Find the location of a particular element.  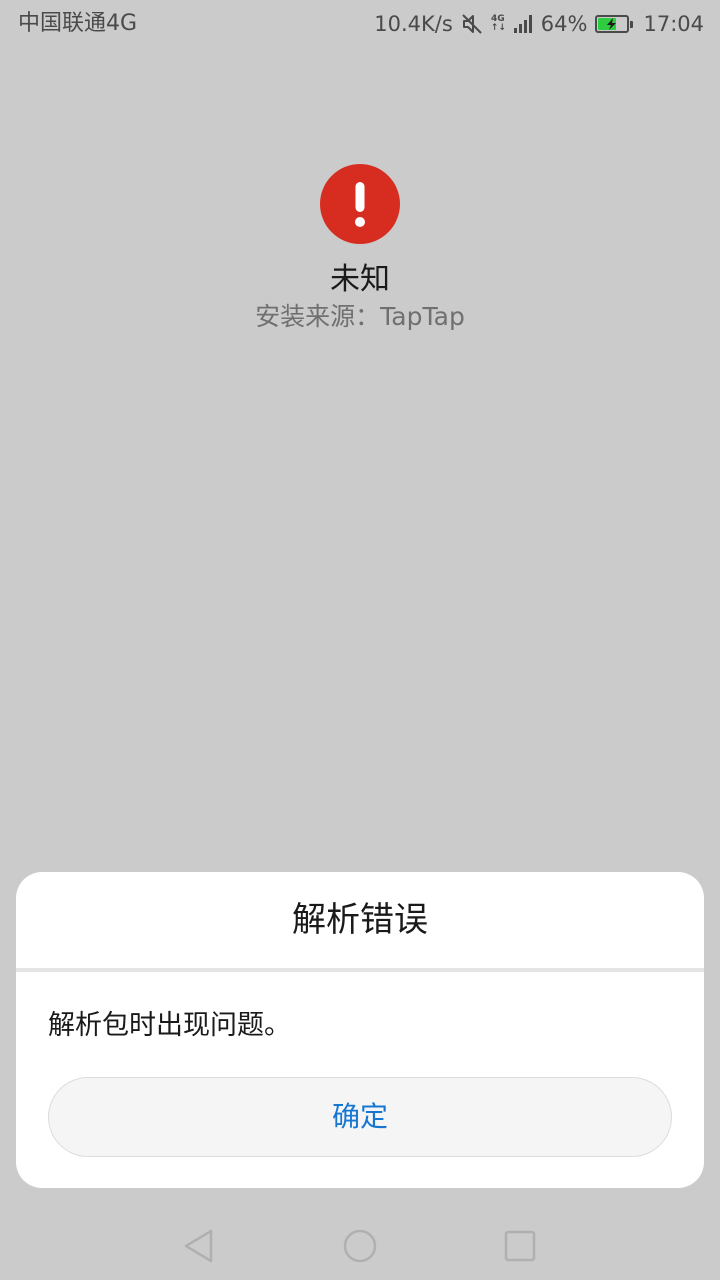

mute-icon is located at coordinates (472, 24).